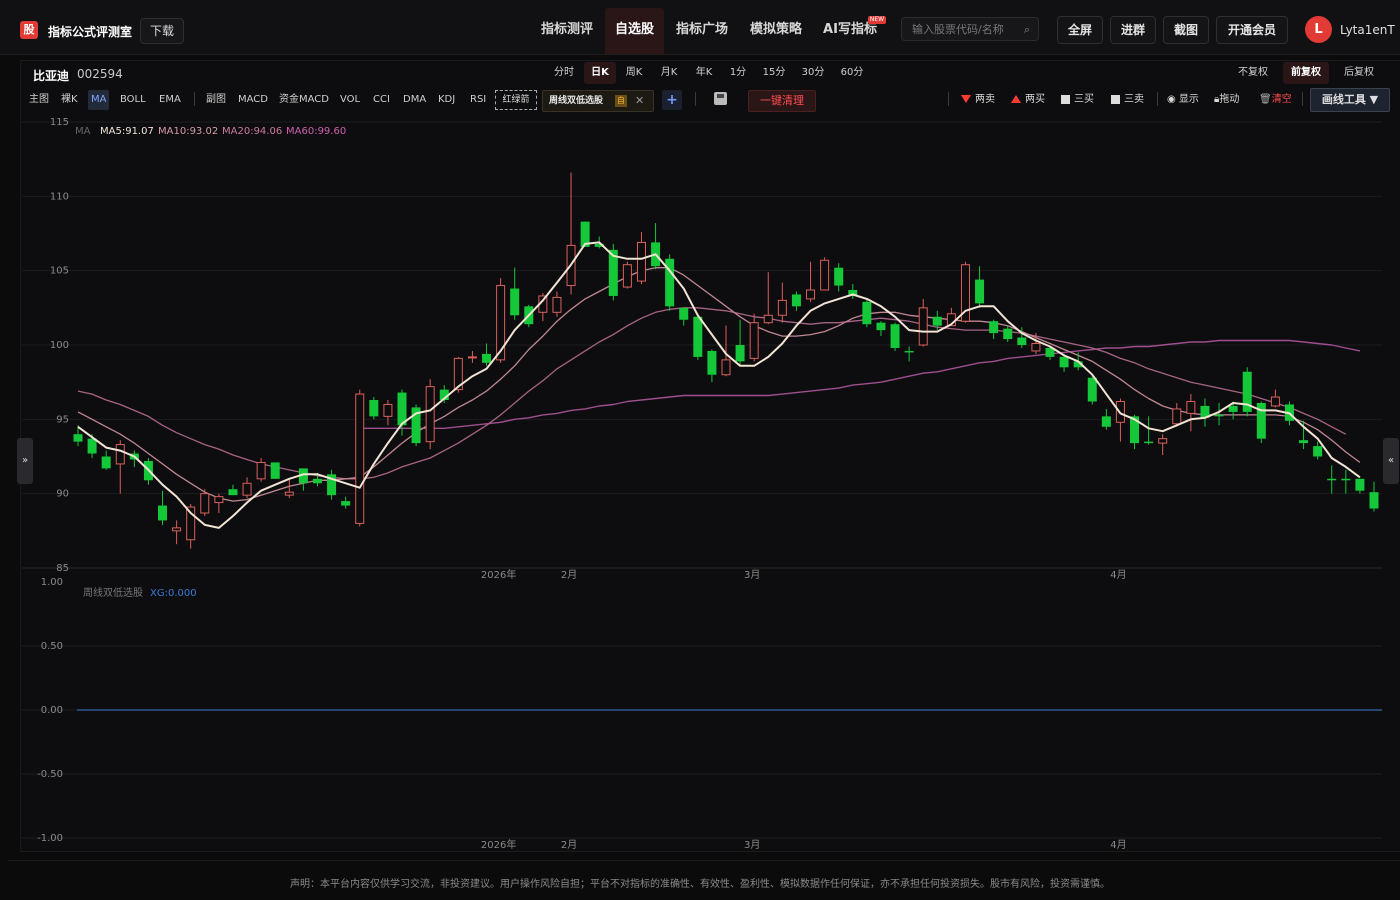 This screenshot has width=1400, height=900. Describe the element at coordinates (1115, 99) in the screenshot. I see `three-sell-icon` at that location.